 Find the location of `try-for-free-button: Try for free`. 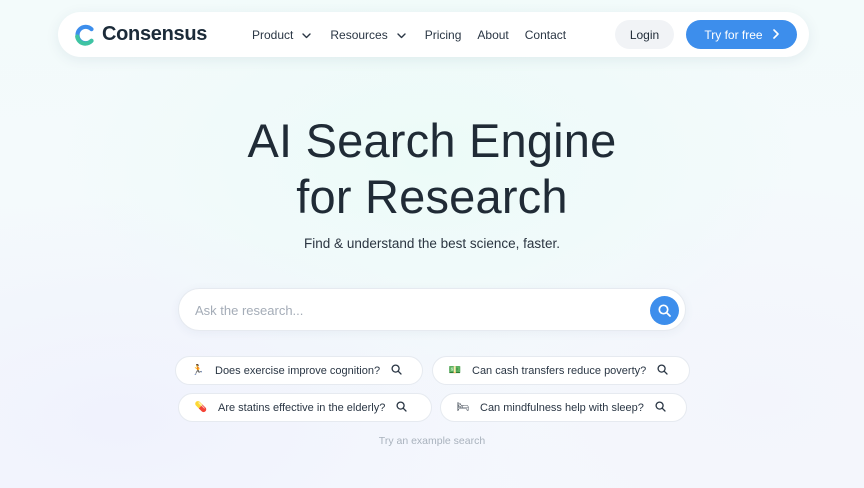

try-for-free-button: Try for free is located at coordinates (741, 34).